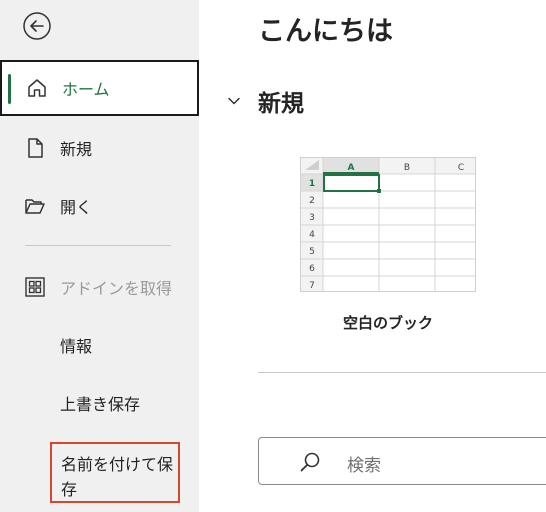 The height and width of the screenshot is (512, 546). Describe the element at coordinates (76, 149) in the screenshot. I see `sidebar-item-label: 新規` at that location.